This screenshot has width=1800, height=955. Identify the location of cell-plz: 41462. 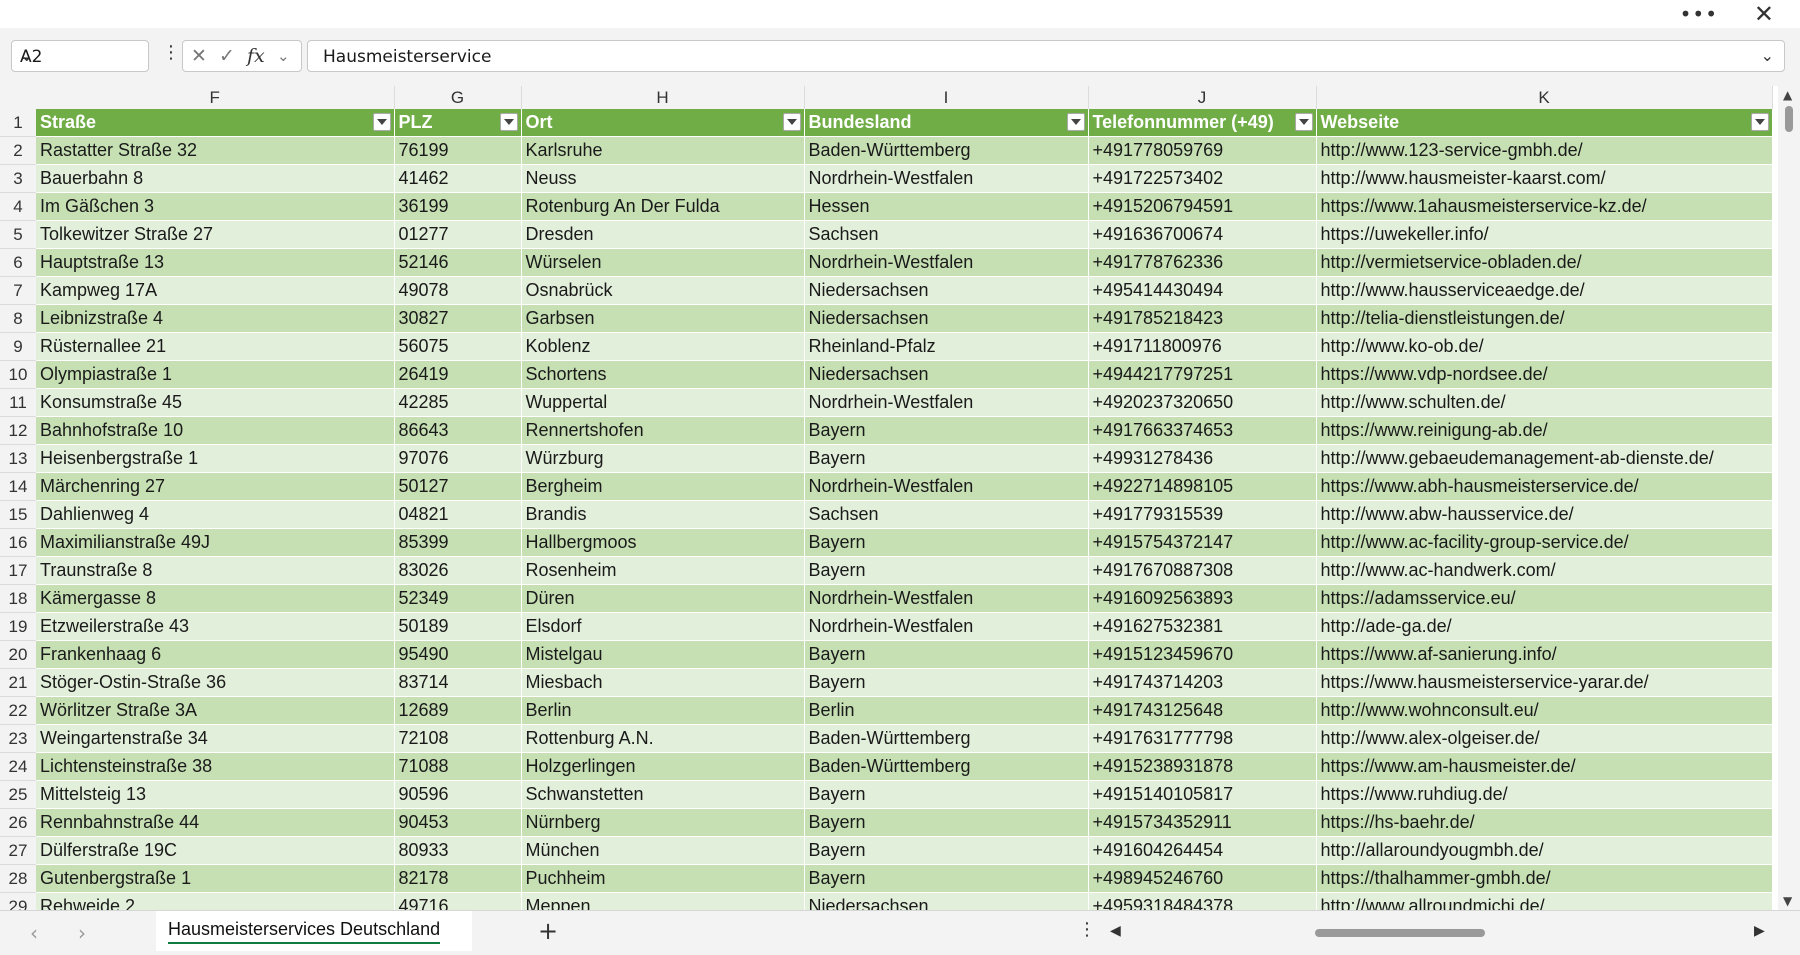
(458, 178).